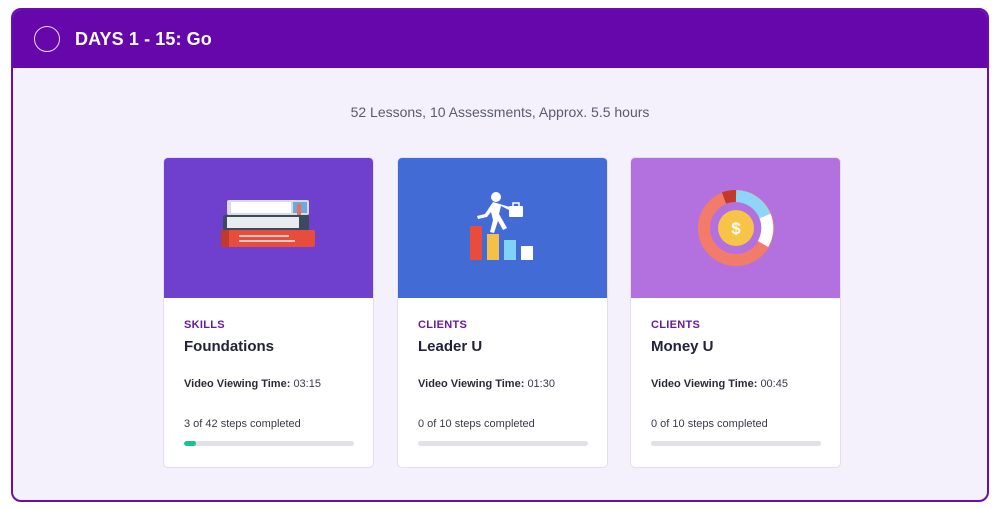 The height and width of the screenshot is (510, 1000). What do you see at coordinates (190, 443) in the screenshot?
I see `progress-fill` at bounding box center [190, 443].